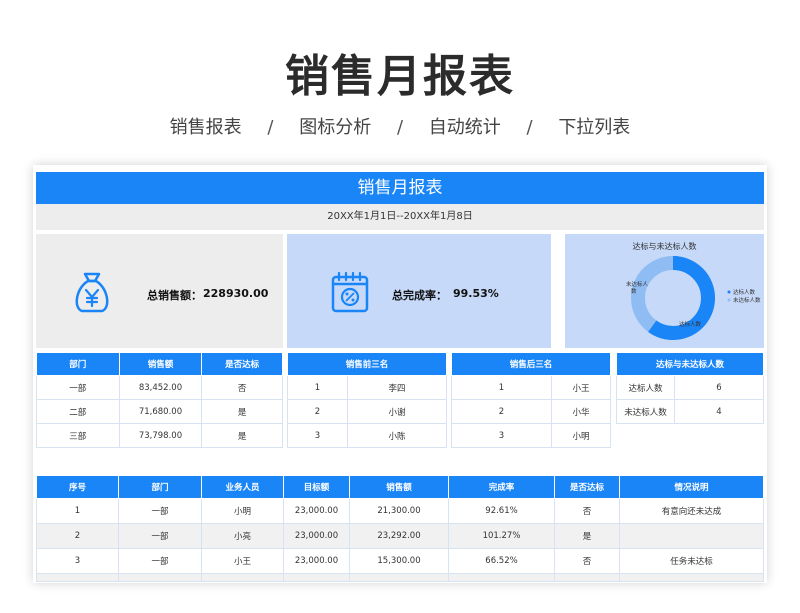  What do you see at coordinates (645, 411) in the screenshot?
I see `table-cell: 未达标人数` at bounding box center [645, 411].